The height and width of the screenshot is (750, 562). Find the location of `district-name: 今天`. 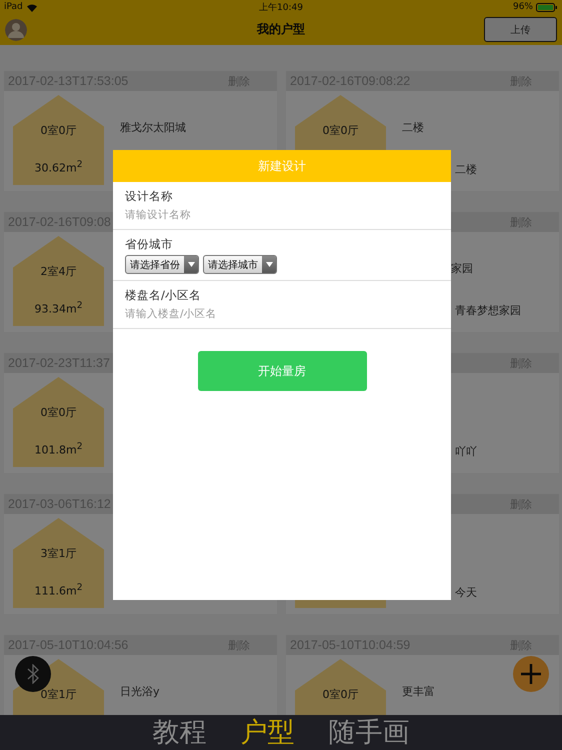

district-name: 今天 is located at coordinates (466, 593).